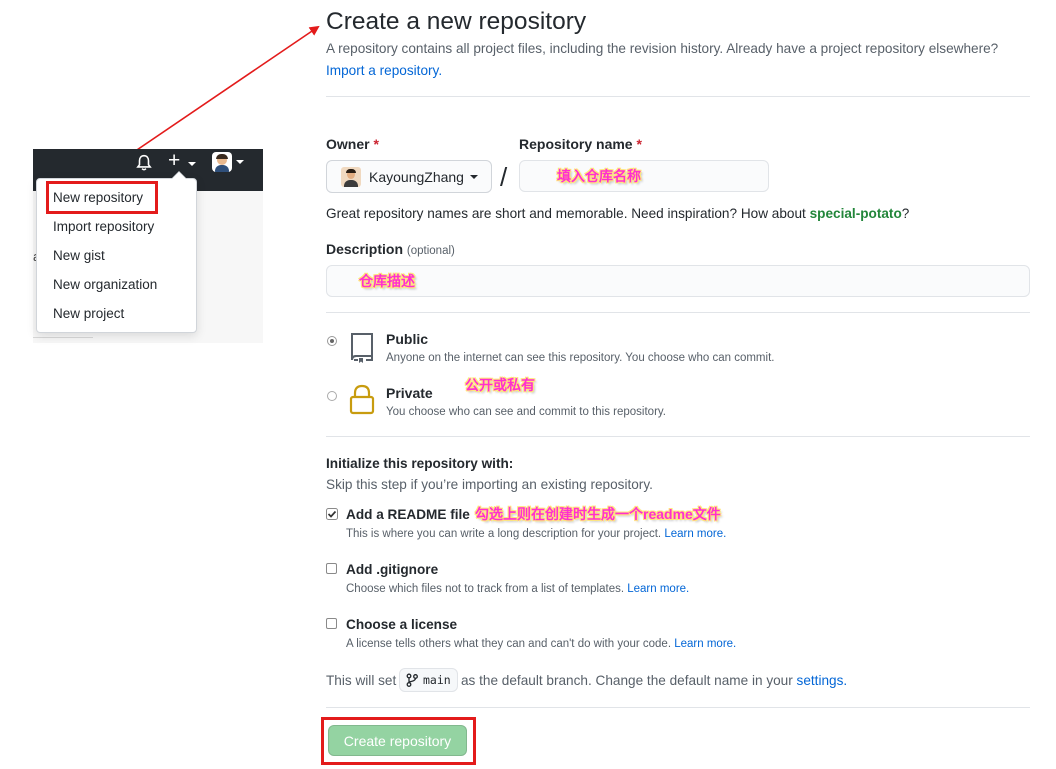  I want to click on public-radio, so click(332, 341).